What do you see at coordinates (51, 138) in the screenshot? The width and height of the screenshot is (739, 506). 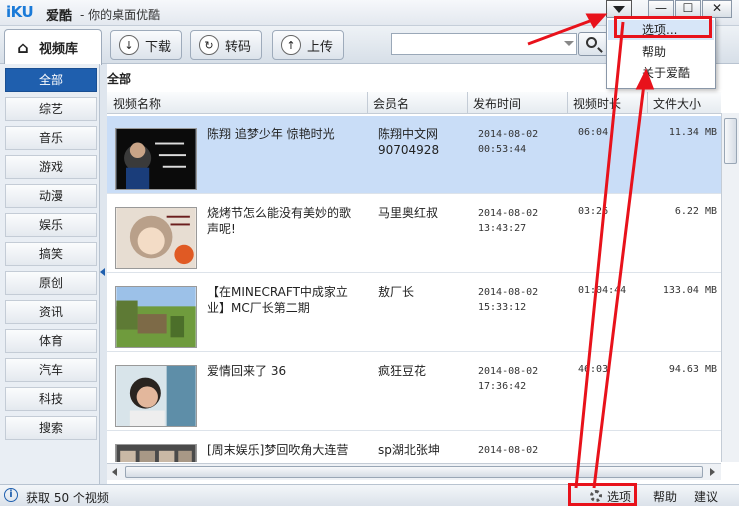 I see `sidebar-item-music: 音乐` at bounding box center [51, 138].